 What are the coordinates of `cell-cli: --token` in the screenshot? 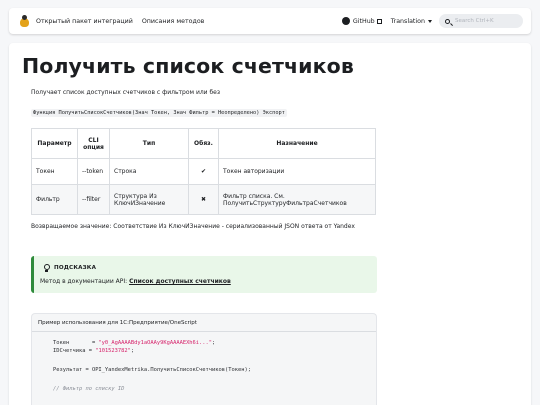 It's located at (93, 171).